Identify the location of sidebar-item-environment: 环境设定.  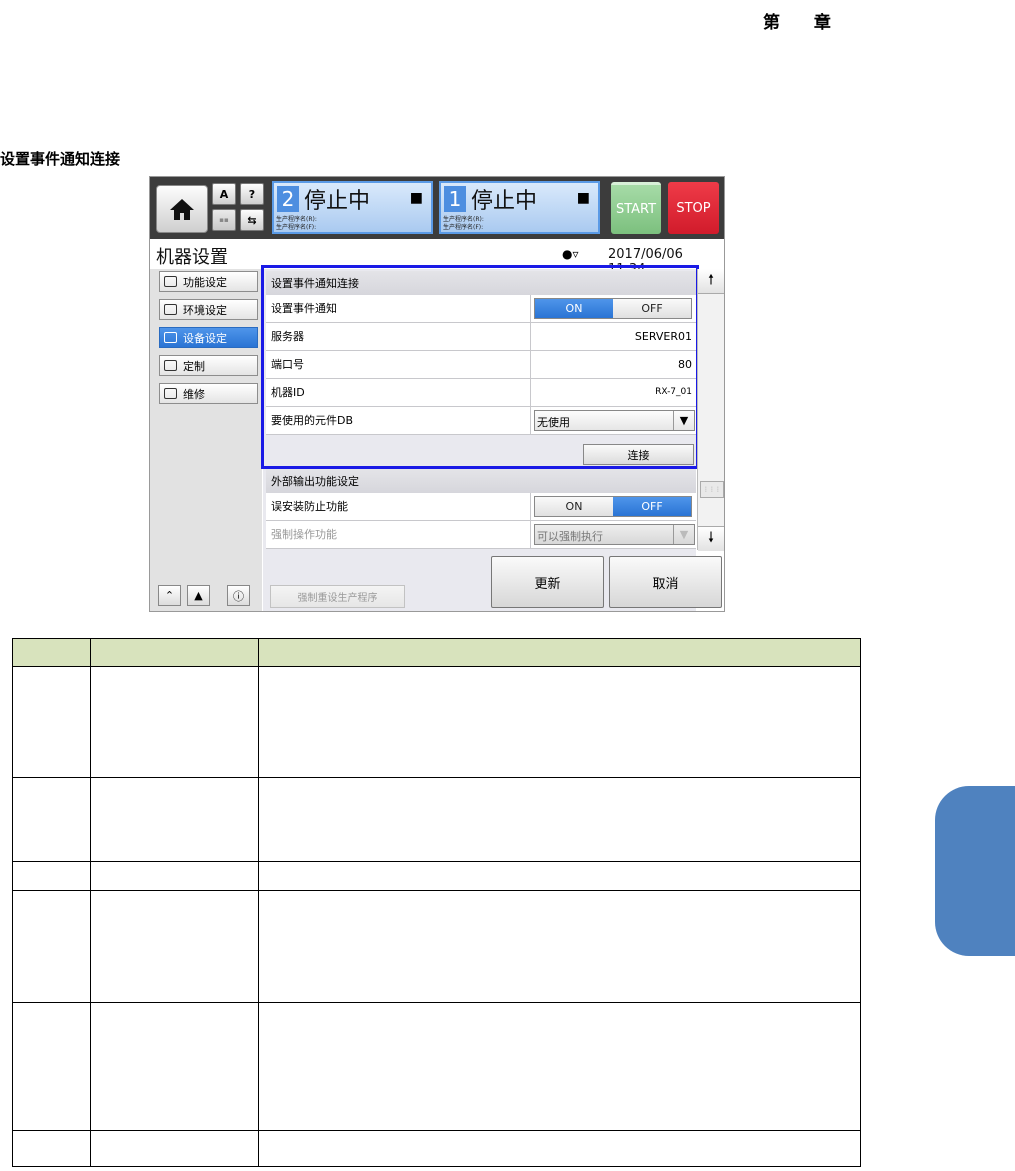
(208, 309).